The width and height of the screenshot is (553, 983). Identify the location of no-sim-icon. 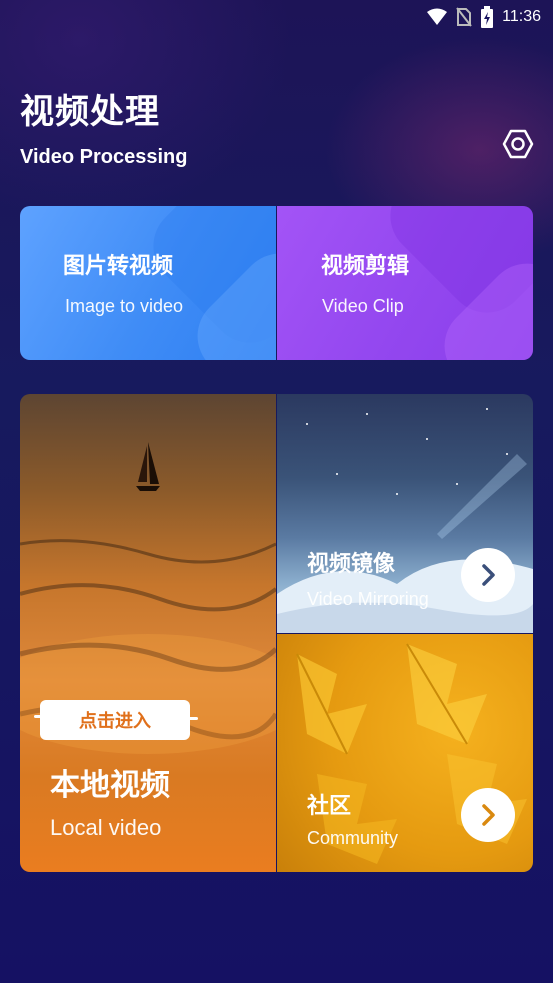
(464, 17).